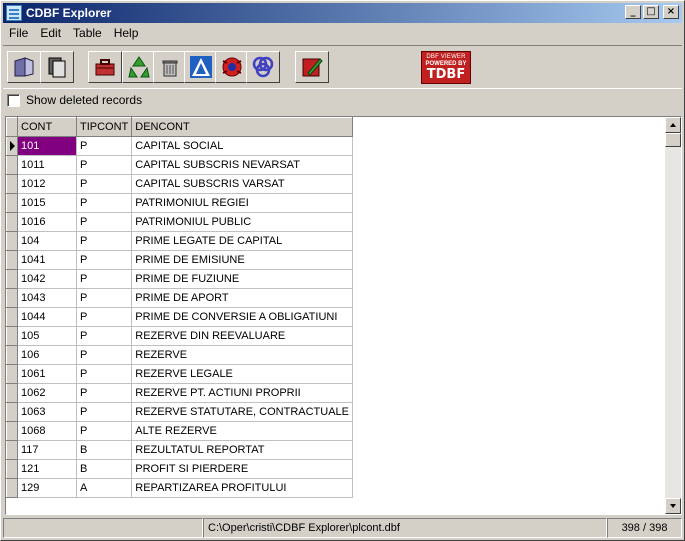  I want to click on table-cell: B, so click(104, 450).